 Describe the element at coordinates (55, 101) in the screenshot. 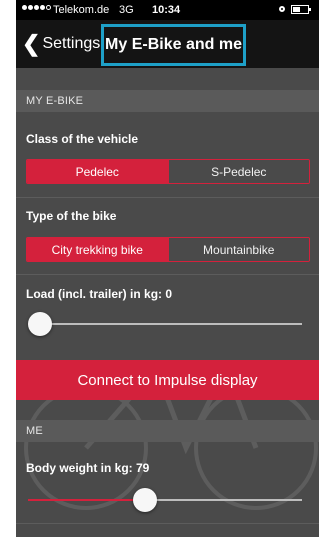

I see `section-header-label: MY E-BIKE` at that location.